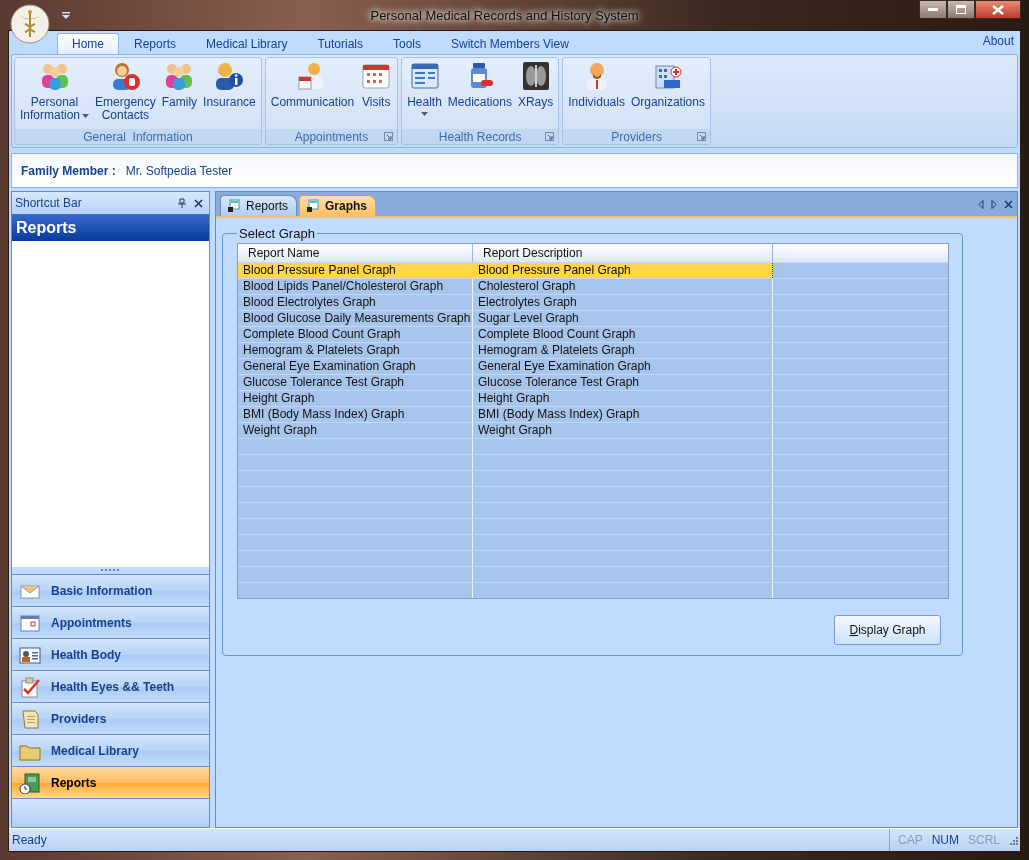  I want to click on table-cell: Blood Lipids Panel/Cholesterol Graph, so click(355, 286).